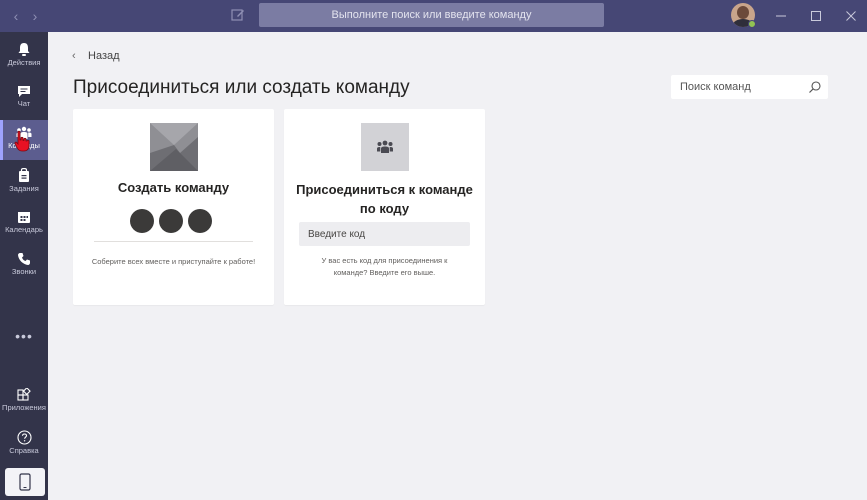 The height and width of the screenshot is (500, 867). Describe the element at coordinates (173, 187) in the screenshot. I see `create-team-title: Создать команду` at that location.